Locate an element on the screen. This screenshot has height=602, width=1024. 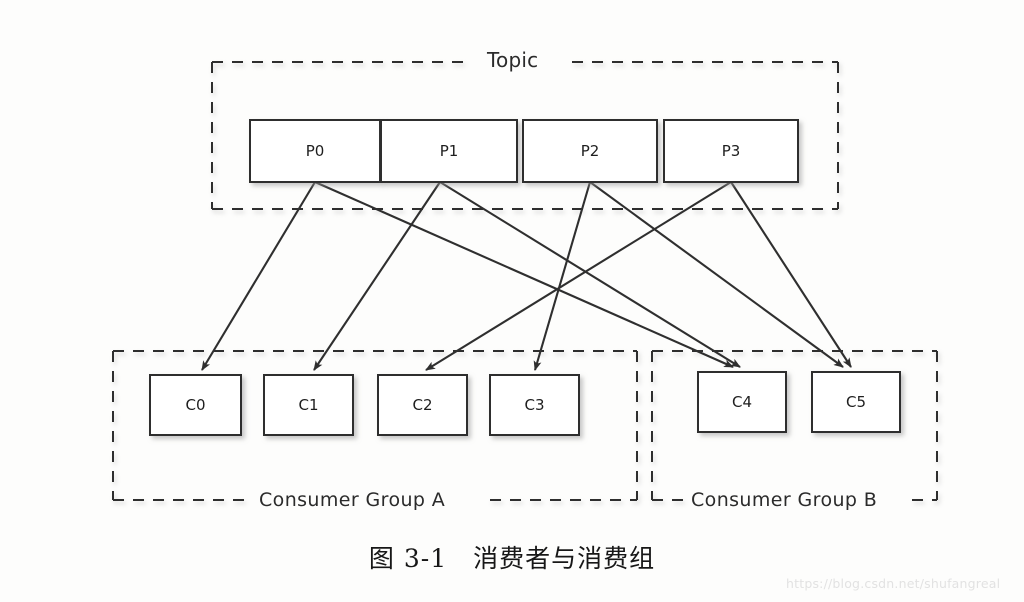
edge-p0-c0 is located at coordinates (258, 276).